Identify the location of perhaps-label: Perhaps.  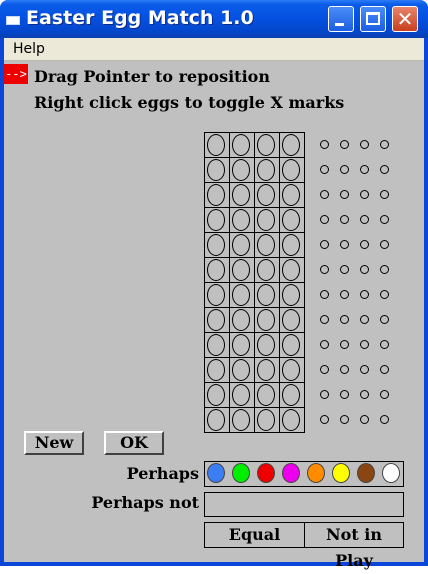
(162, 473).